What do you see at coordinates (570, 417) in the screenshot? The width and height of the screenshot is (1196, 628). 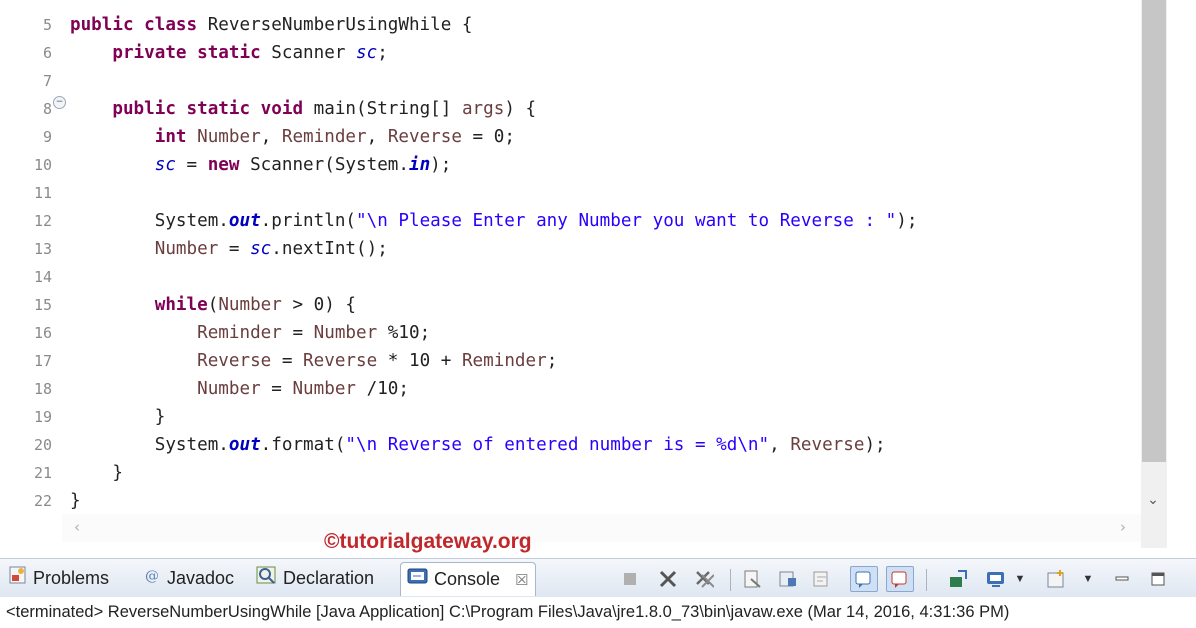 I see `code-line: 19 }` at bounding box center [570, 417].